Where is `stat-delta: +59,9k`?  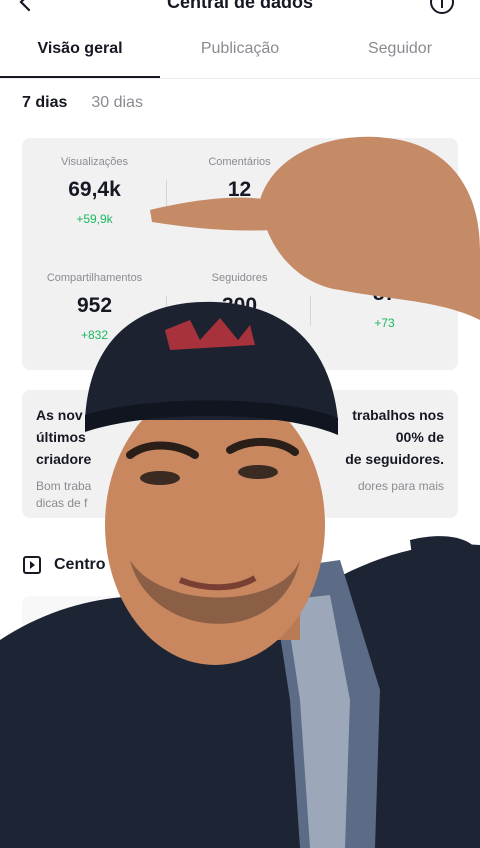 stat-delta: +59,9k is located at coordinates (94, 219).